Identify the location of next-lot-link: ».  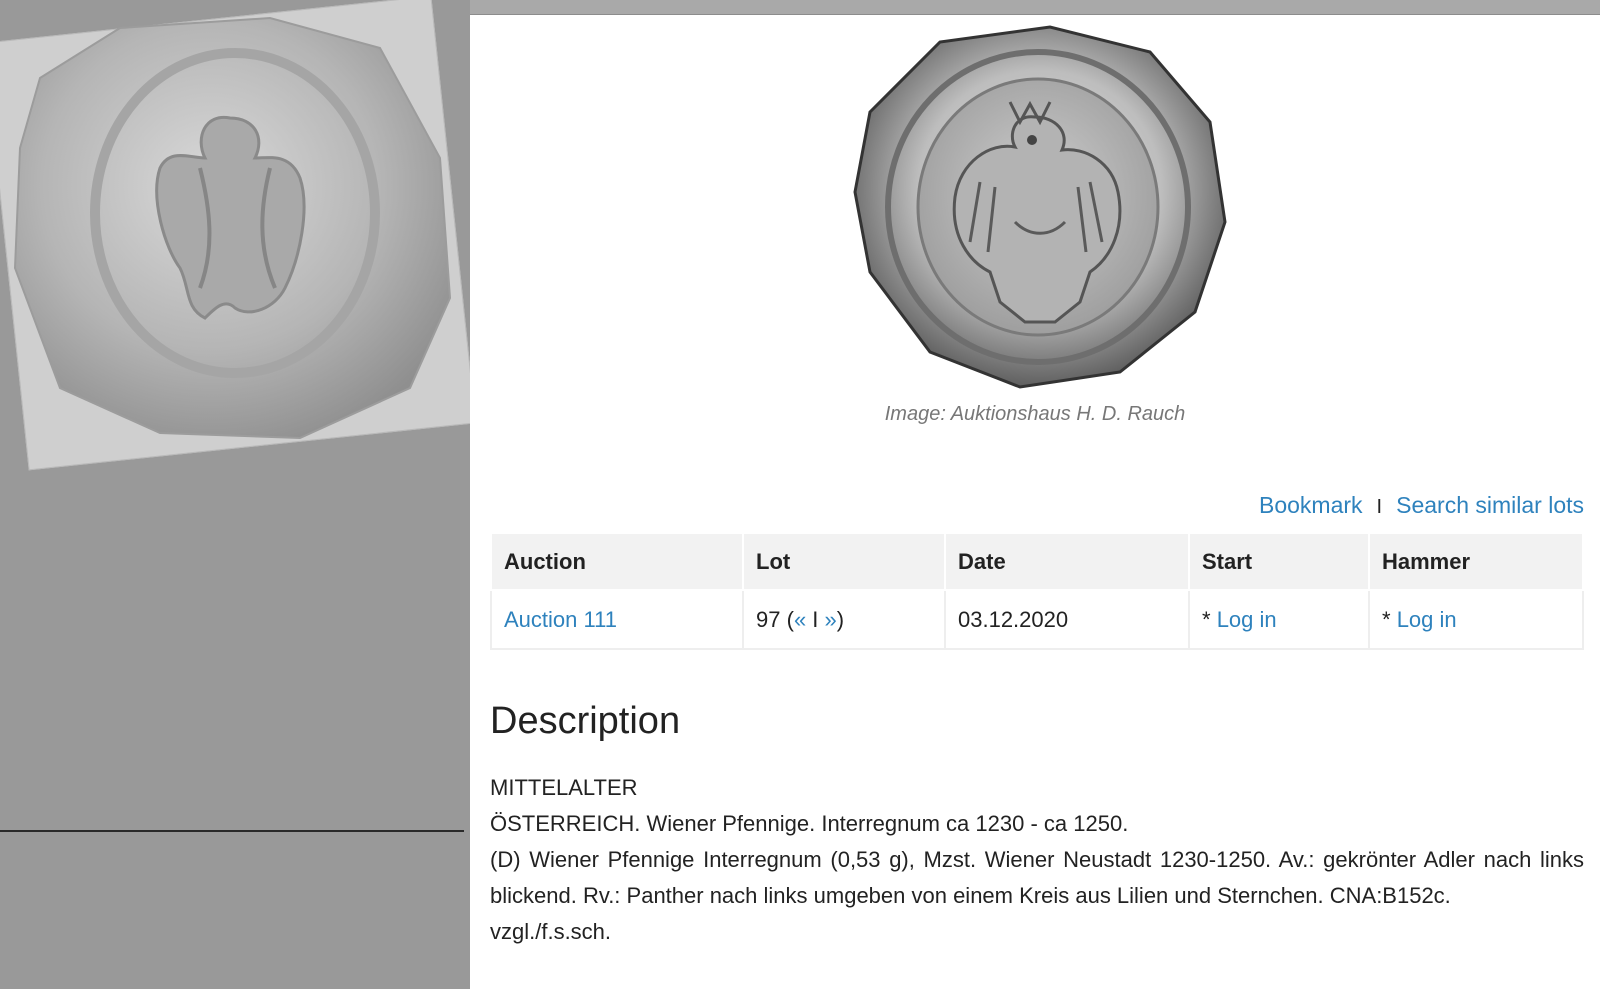
(831, 619).